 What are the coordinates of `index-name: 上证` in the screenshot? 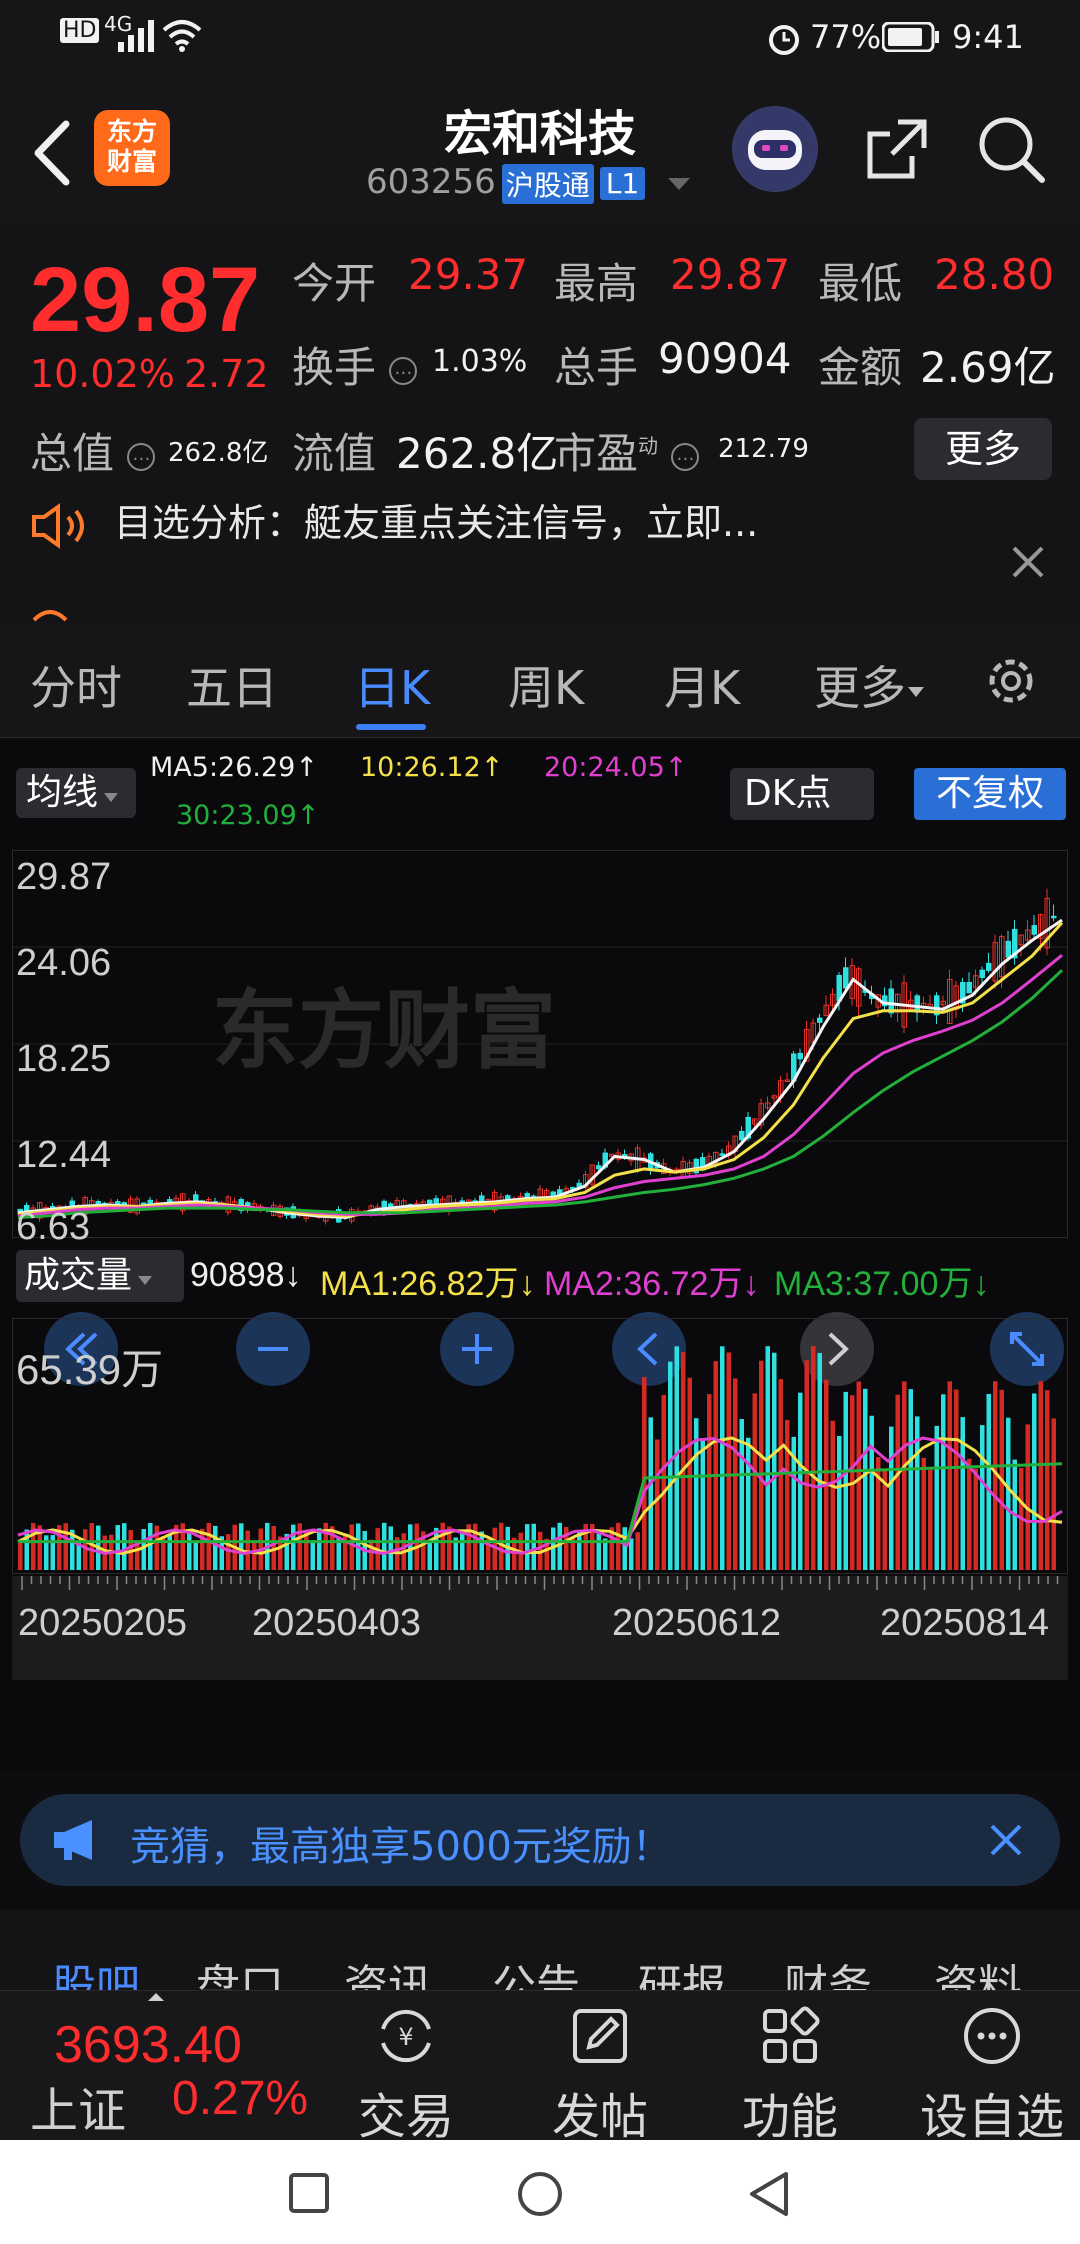 It's located at (78, 2106).